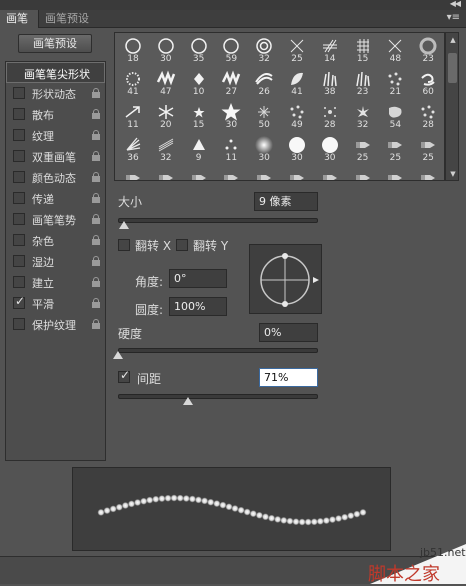 Image resolution: width=466 pixels, height=586 pixels. I want to click on option-item: 形状动态, so click(55, 93).